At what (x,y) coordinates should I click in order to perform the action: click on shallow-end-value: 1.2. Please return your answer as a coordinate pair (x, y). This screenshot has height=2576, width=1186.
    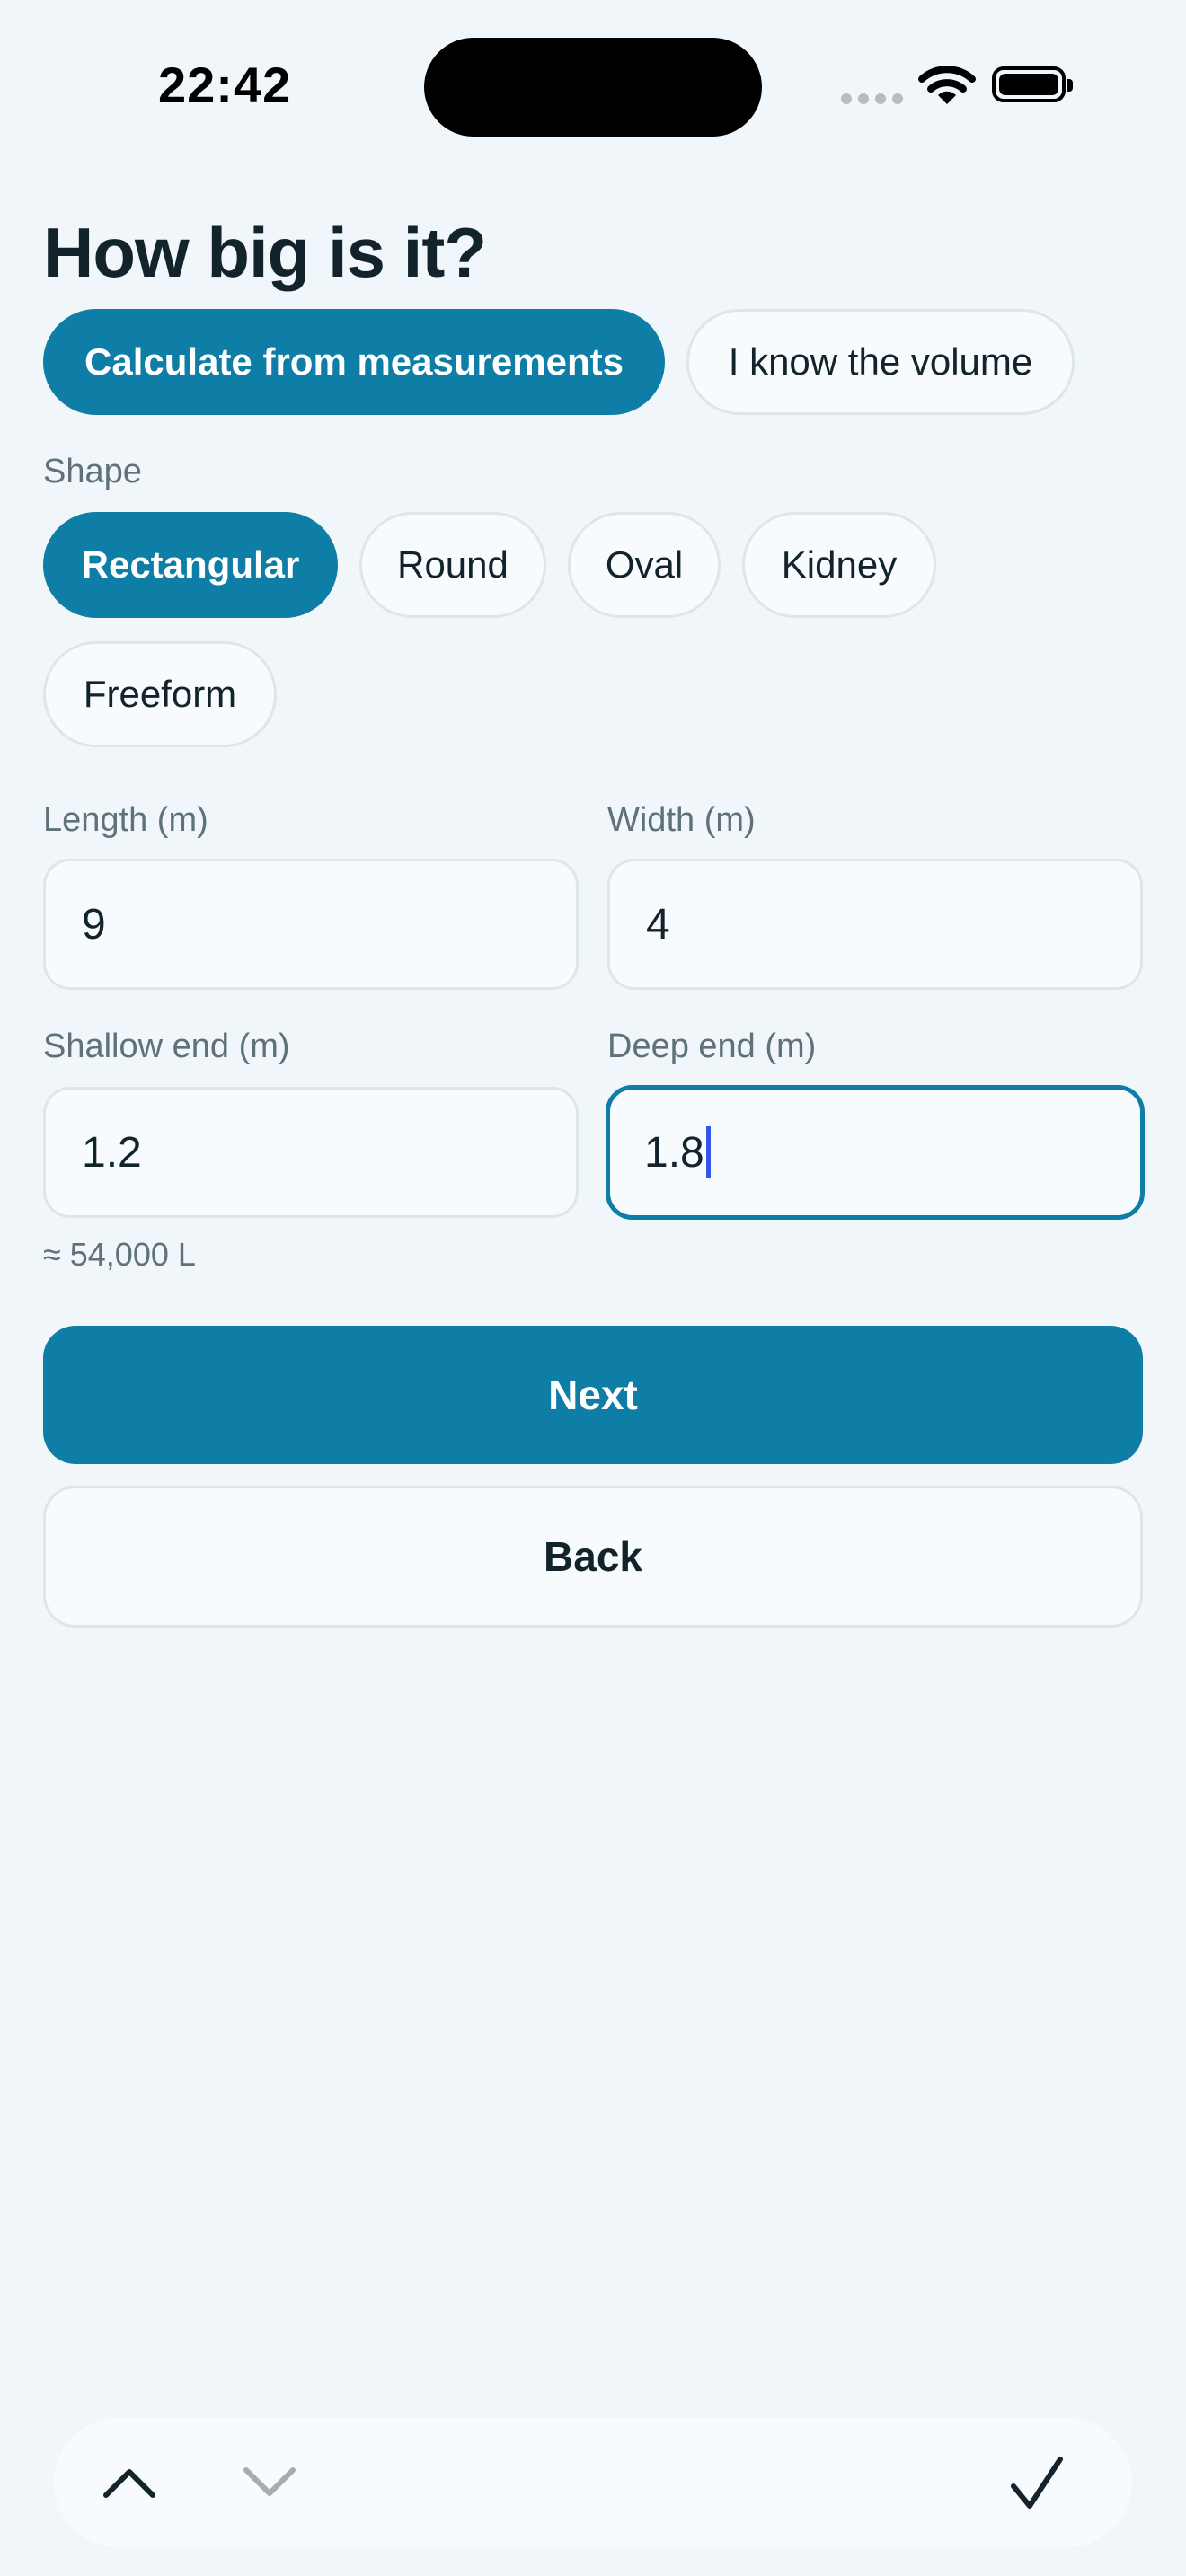
    Looking at the image, I should click on (112, 1152).